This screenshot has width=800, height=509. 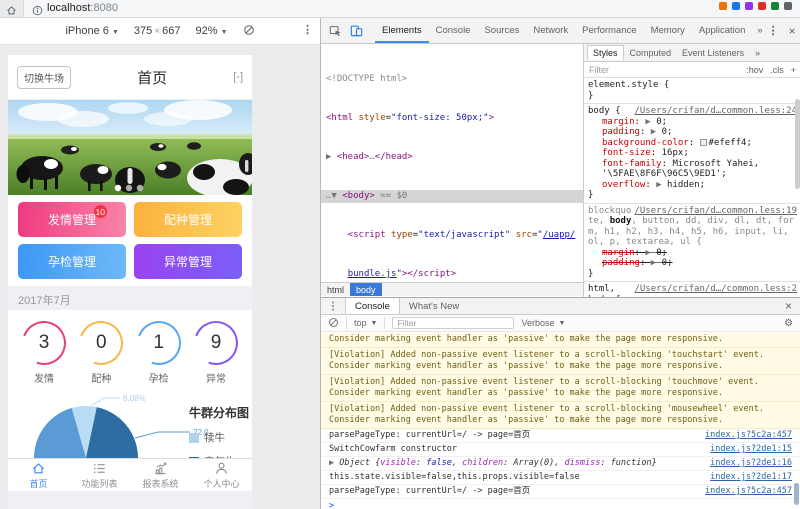 I want to click on minimize-button: [-], so click(x=238, y=77).